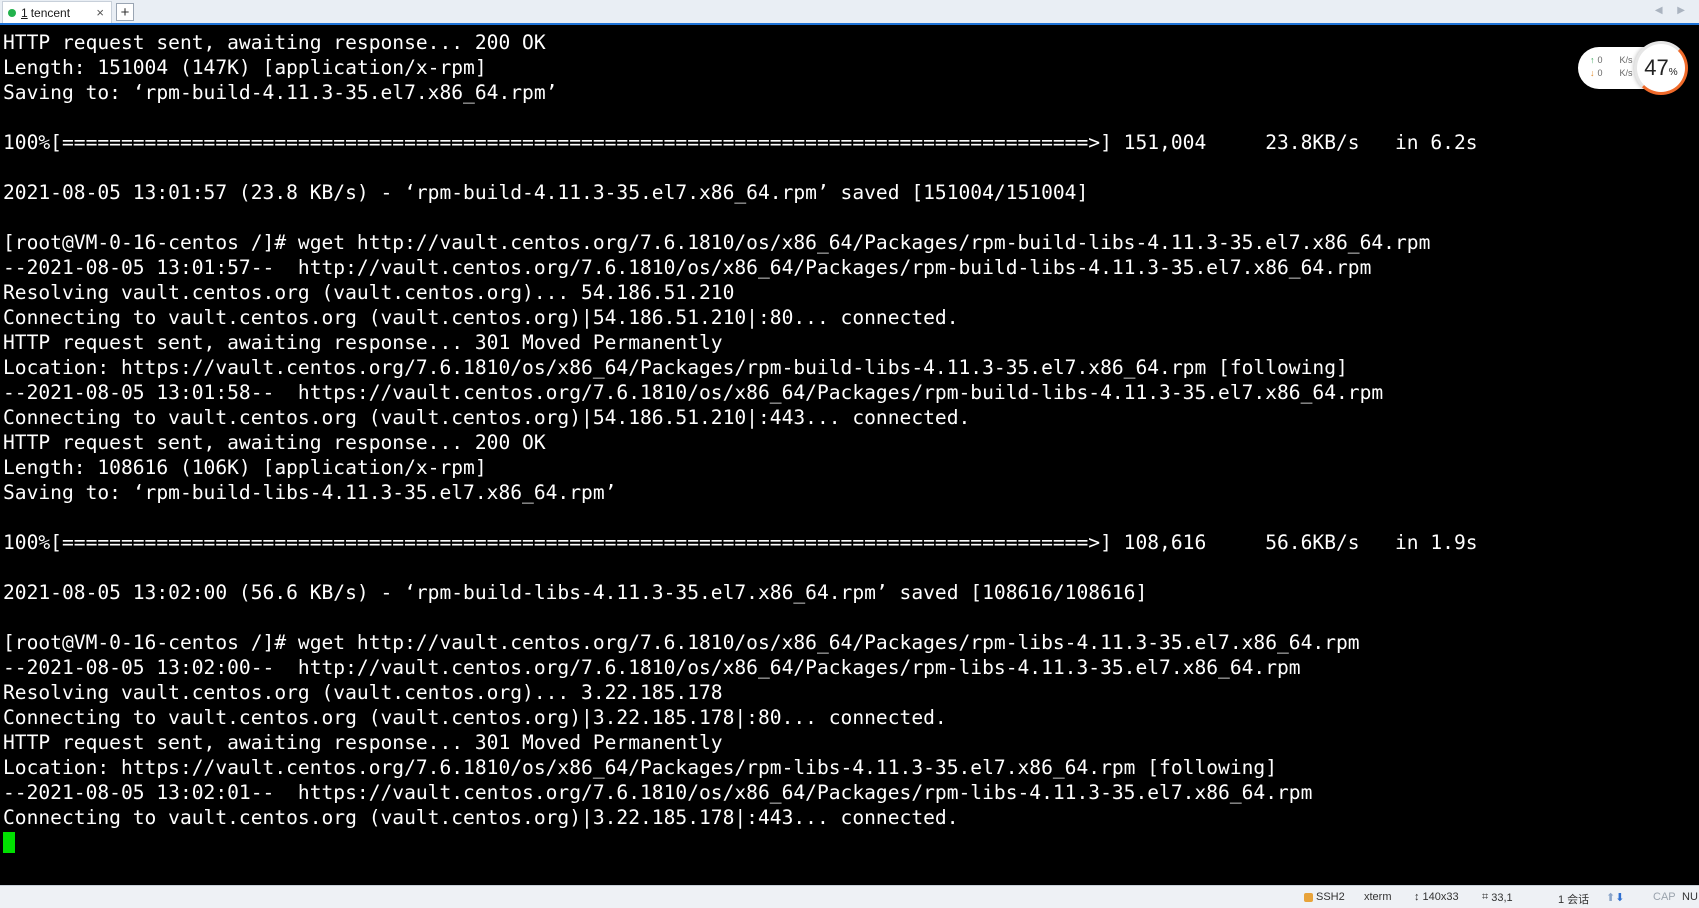 Image resolution: width=1699 pixels, height=908 pixels. I want to click on resize-icon: ↕, so click(1417, 897).